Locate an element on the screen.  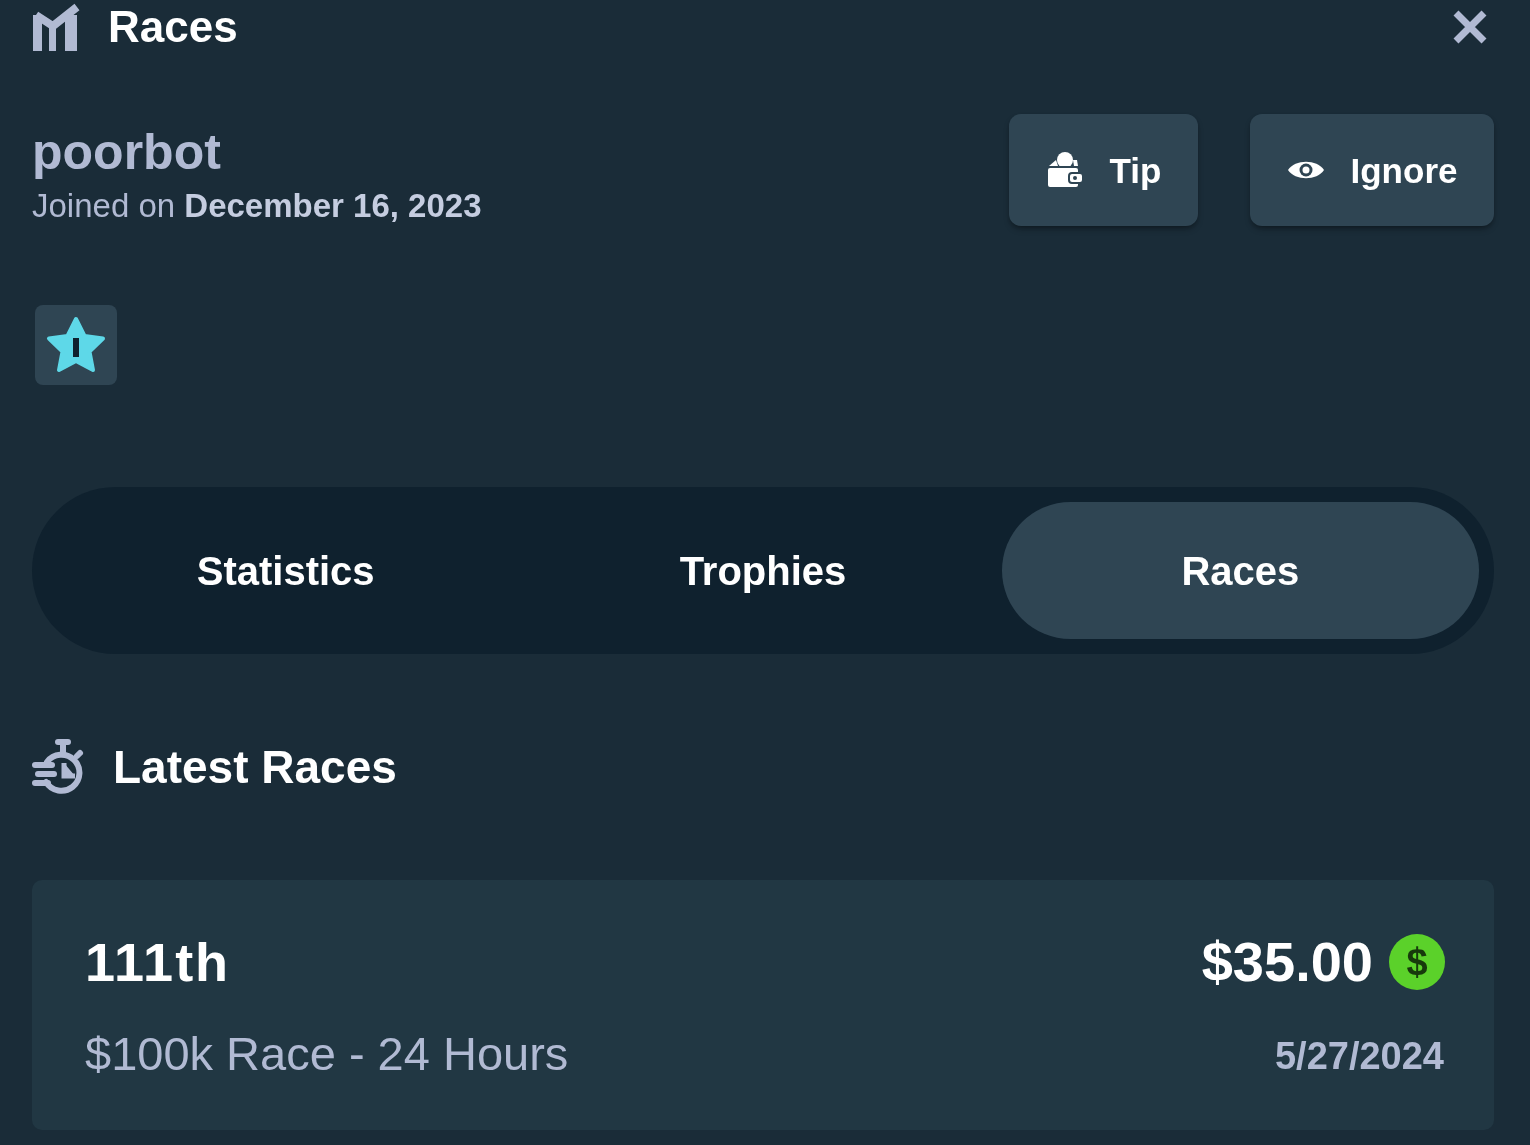
tab: Statistics is located at coordinates (286, 570).